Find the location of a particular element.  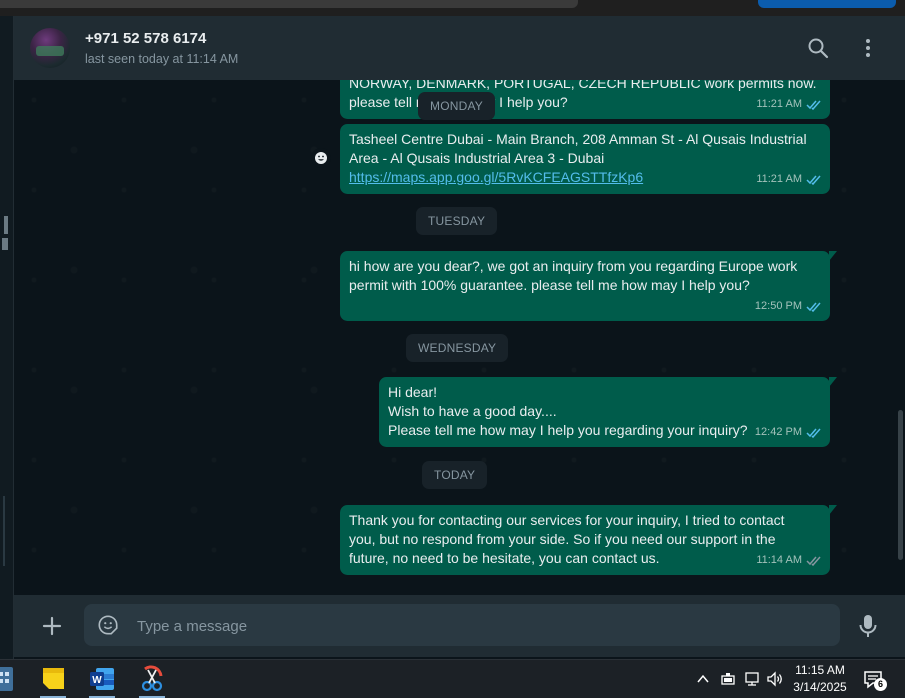

last-seen-status: last seen today at 11:14 AM is located at coordinates (162, 59).